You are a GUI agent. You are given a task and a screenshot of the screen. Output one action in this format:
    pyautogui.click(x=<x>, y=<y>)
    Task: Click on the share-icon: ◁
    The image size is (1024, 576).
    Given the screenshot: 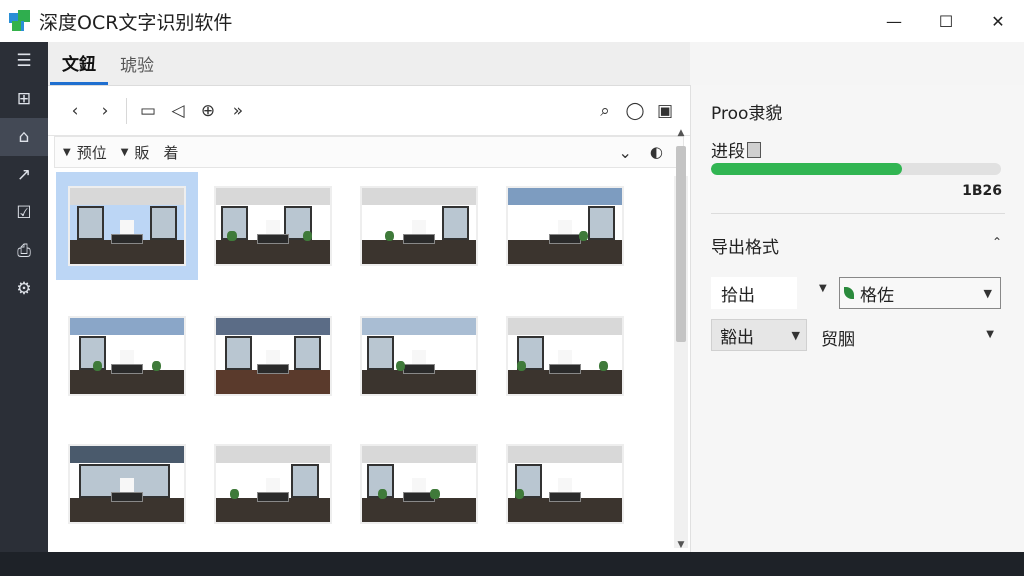 What is the action you would take?
    pyautogui.click(x=178, y=111)
    